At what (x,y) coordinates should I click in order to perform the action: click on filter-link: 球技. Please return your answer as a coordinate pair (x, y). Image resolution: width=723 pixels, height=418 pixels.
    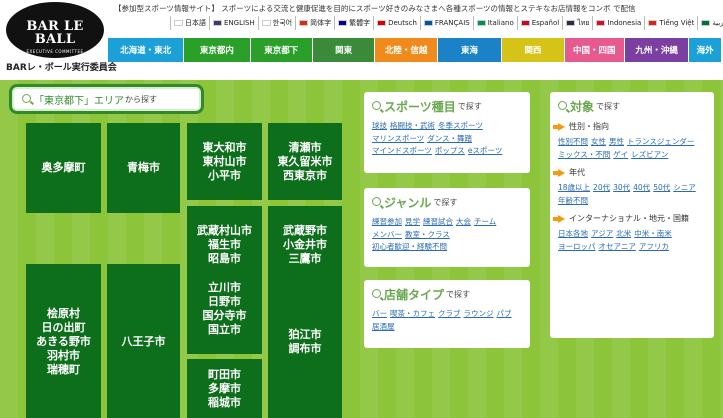
    Looking at the image, I should click on (379, 126).